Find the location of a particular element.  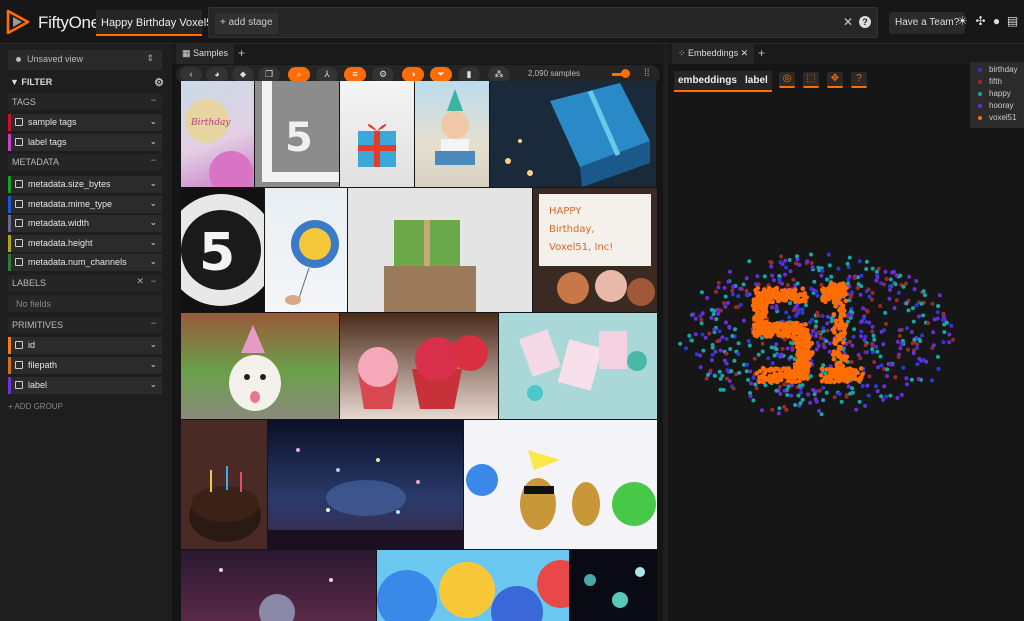

operator-icon: ◑ is located at coordinates (413, 74).